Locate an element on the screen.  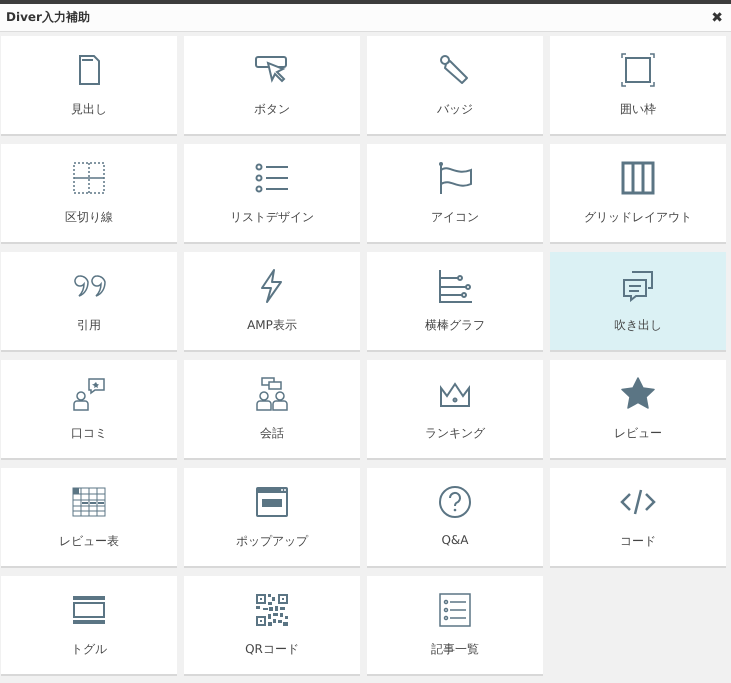
dashed-grid-icon is located at coordinates (89, 178).